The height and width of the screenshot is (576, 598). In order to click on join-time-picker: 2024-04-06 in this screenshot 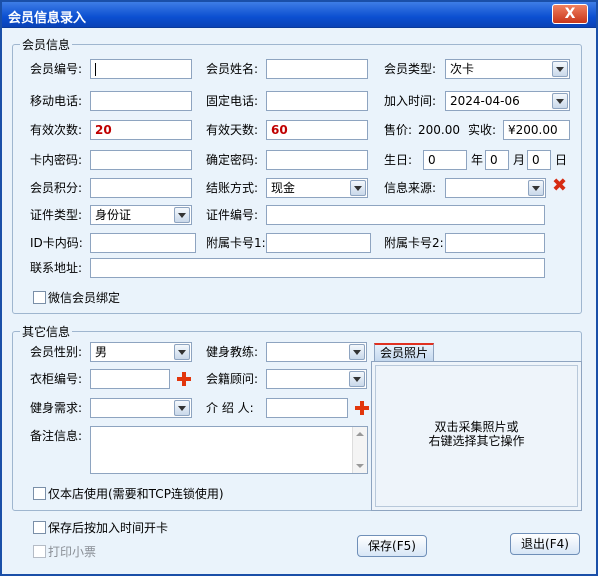, I will do `click(507, 101)`.